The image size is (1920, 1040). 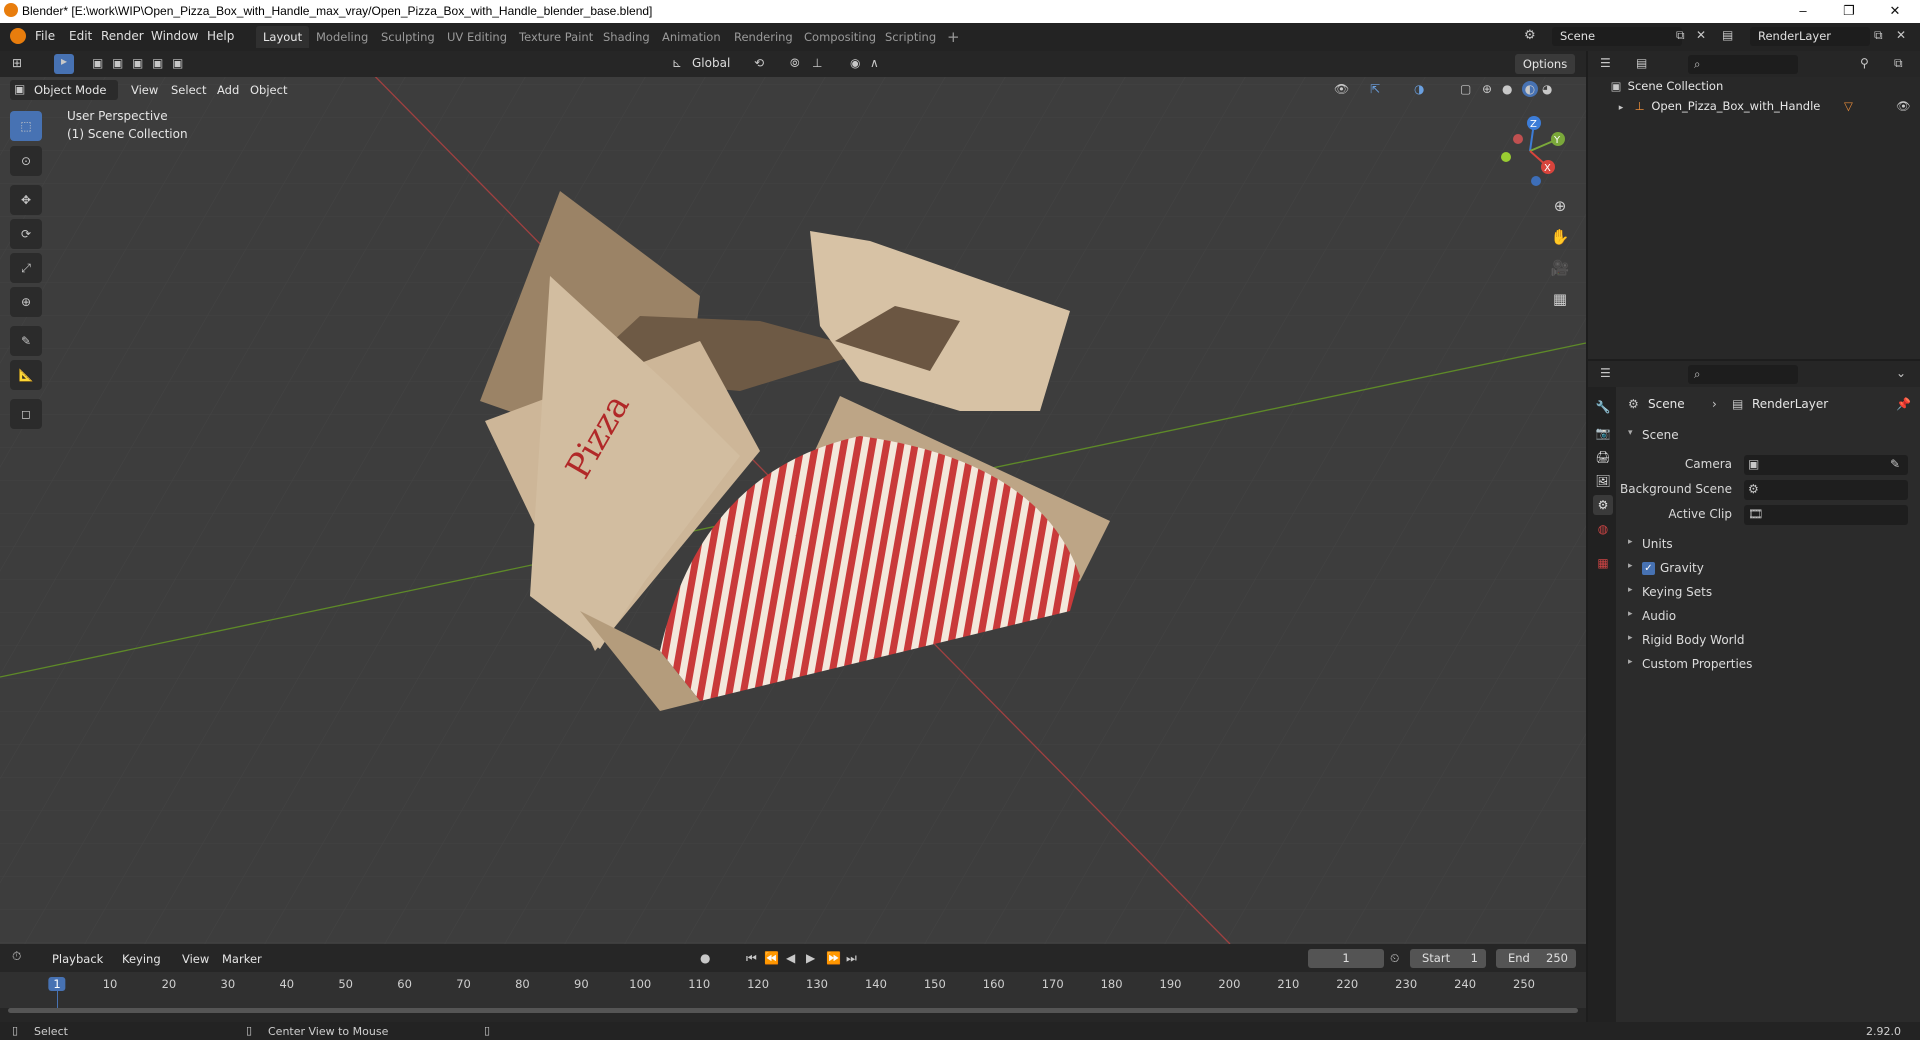 What do you see at coordinates (1530, 89) in the screenshot?
I see `material-shading-icon: ◐` at bounding box center [1530, 89].